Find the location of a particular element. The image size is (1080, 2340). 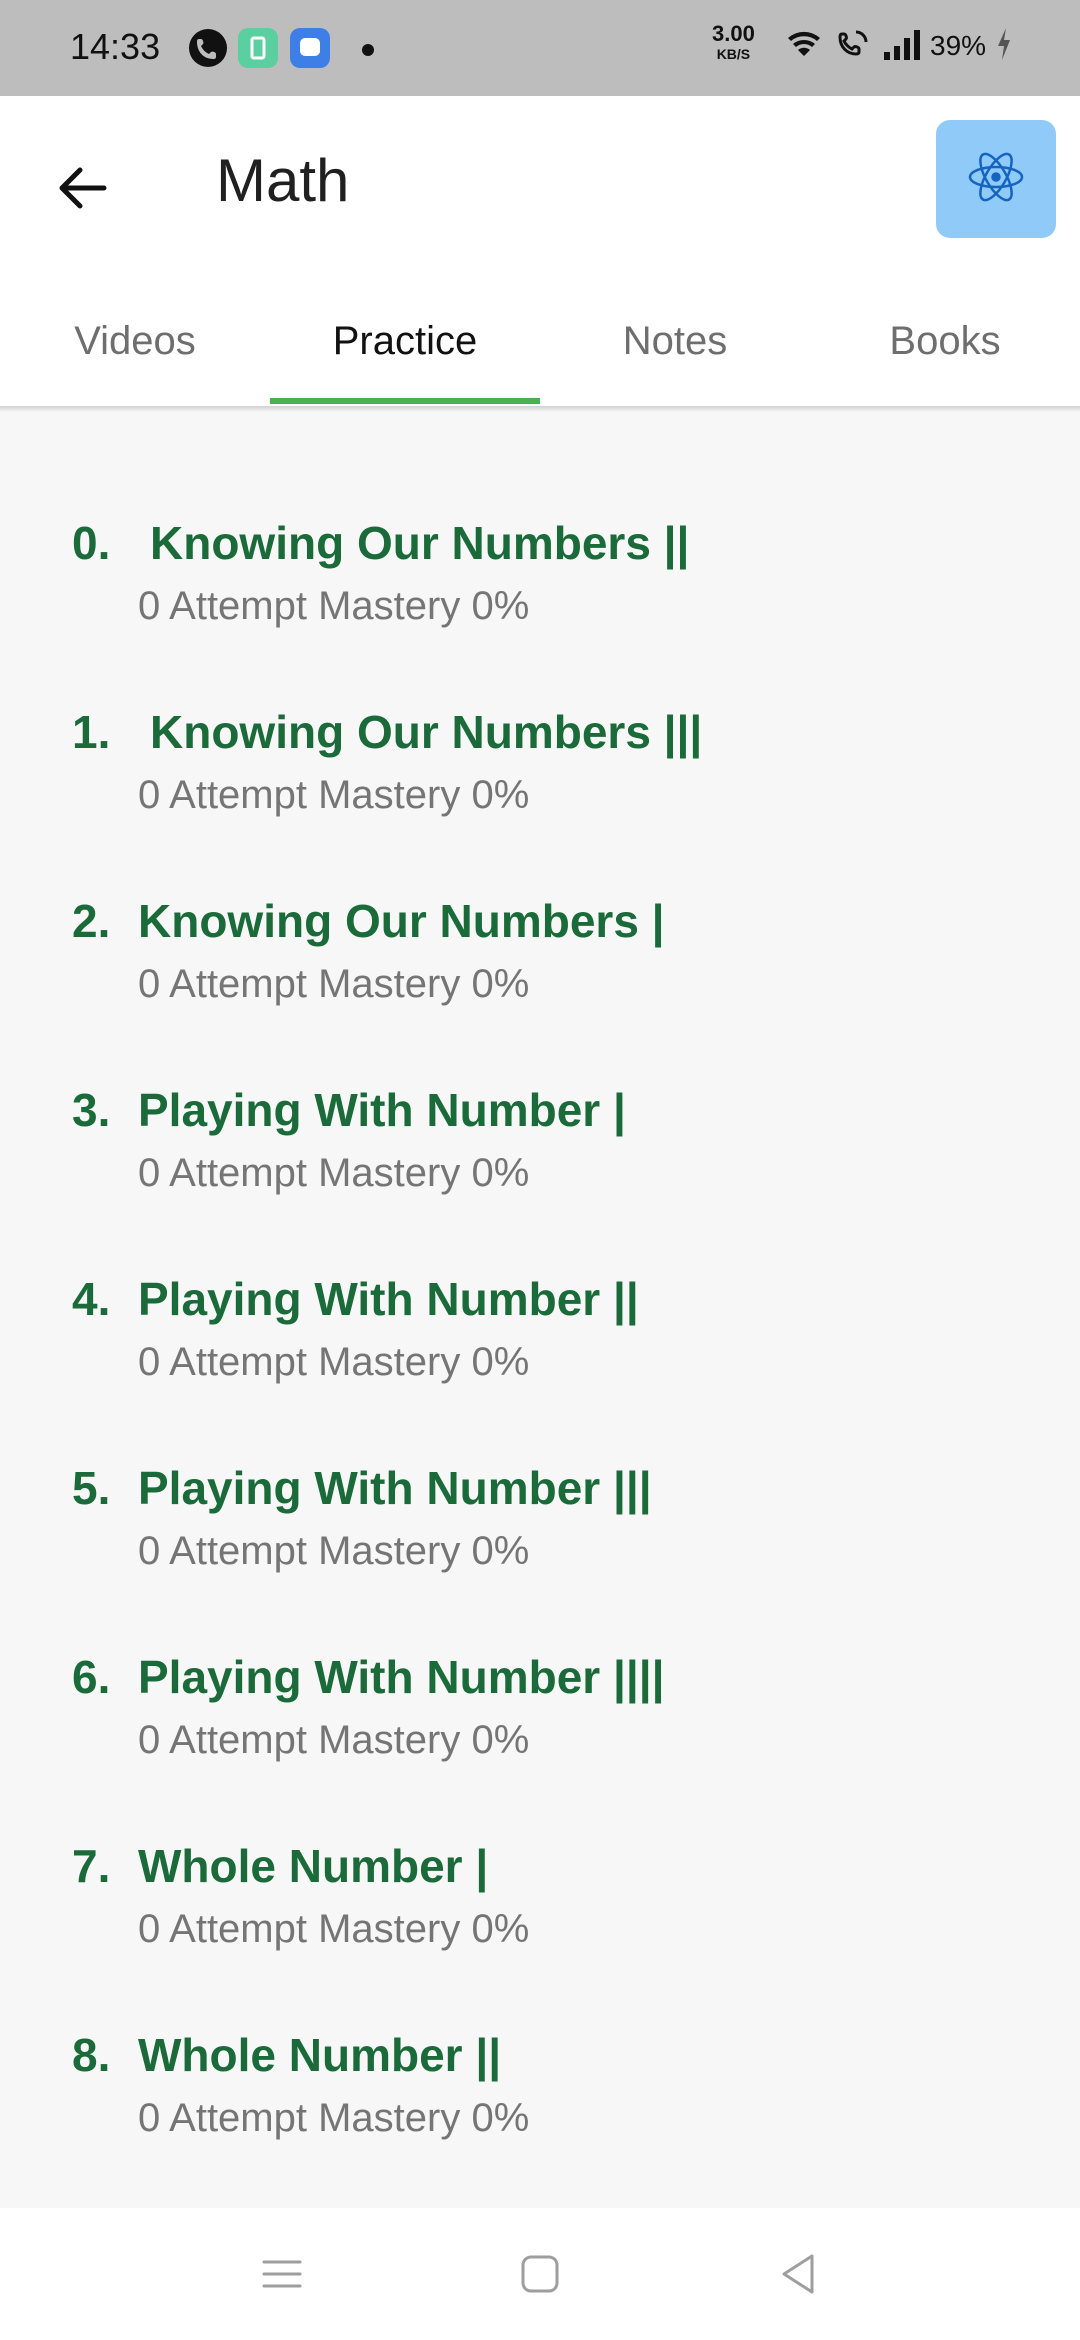

tab-bar: Videos Practice Notes Books is located at coordinates (540, 341).